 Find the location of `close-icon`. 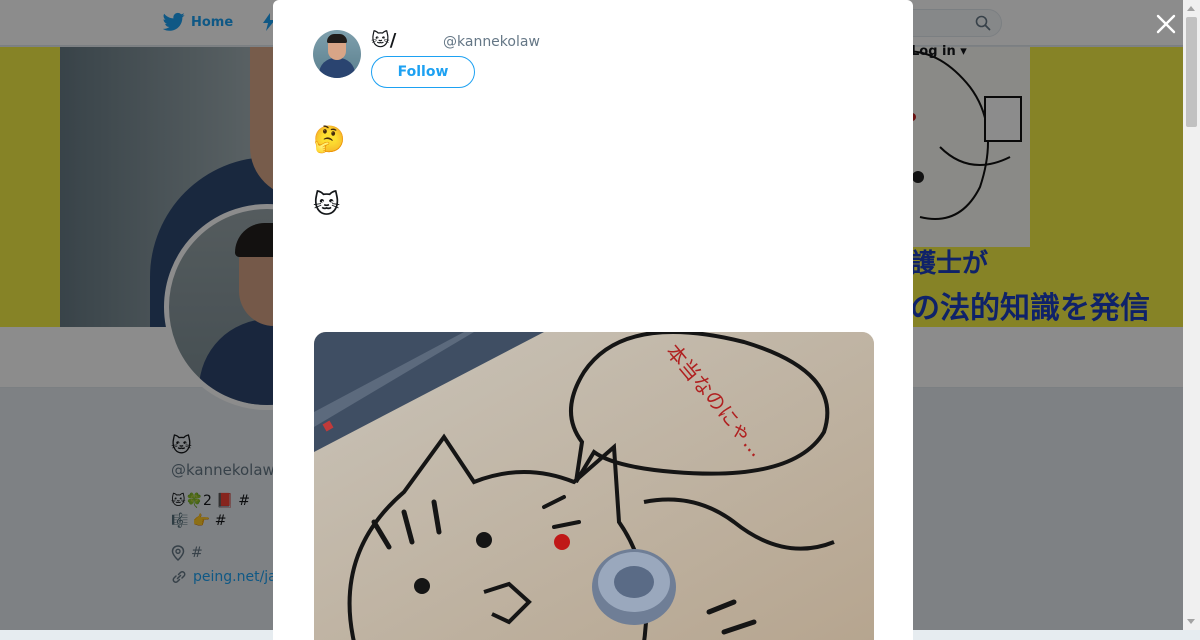

close-icon is located at coordinates (1166, 24).